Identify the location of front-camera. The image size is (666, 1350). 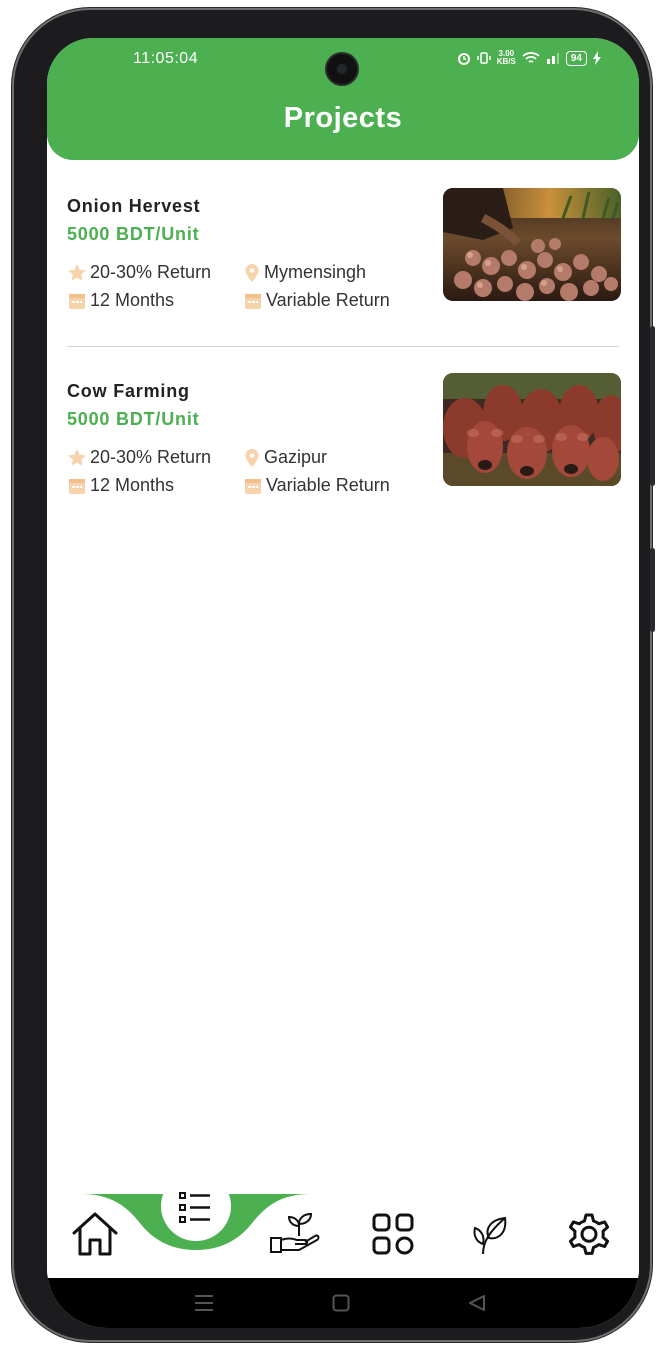
(342, 69).